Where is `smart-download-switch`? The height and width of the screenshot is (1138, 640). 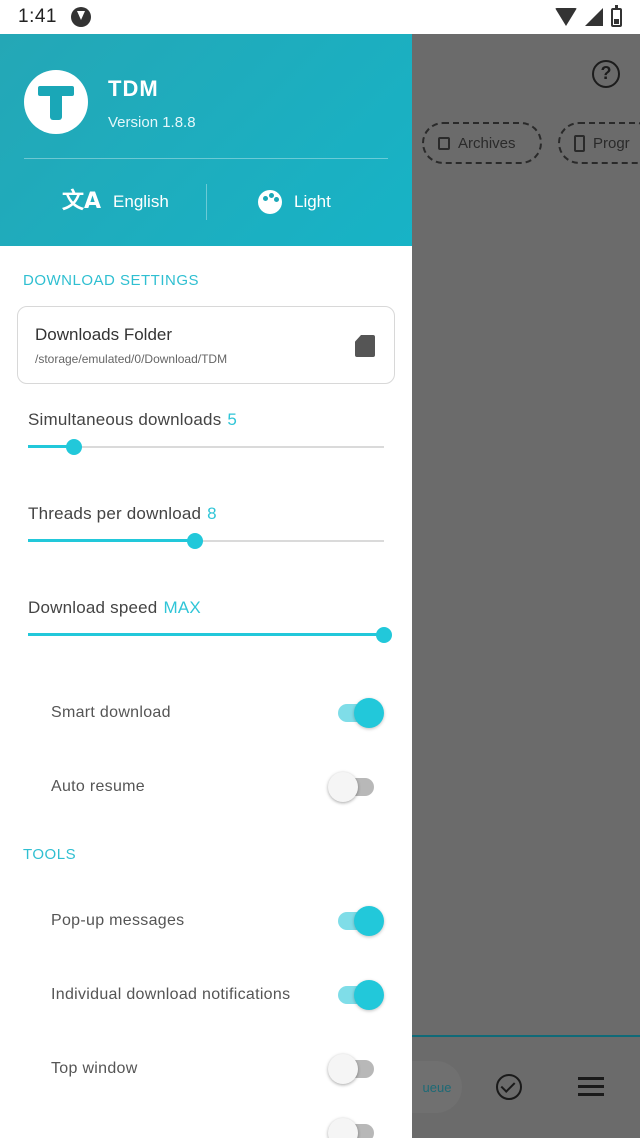 smart-download-switch is located at coordinates (361, 713).